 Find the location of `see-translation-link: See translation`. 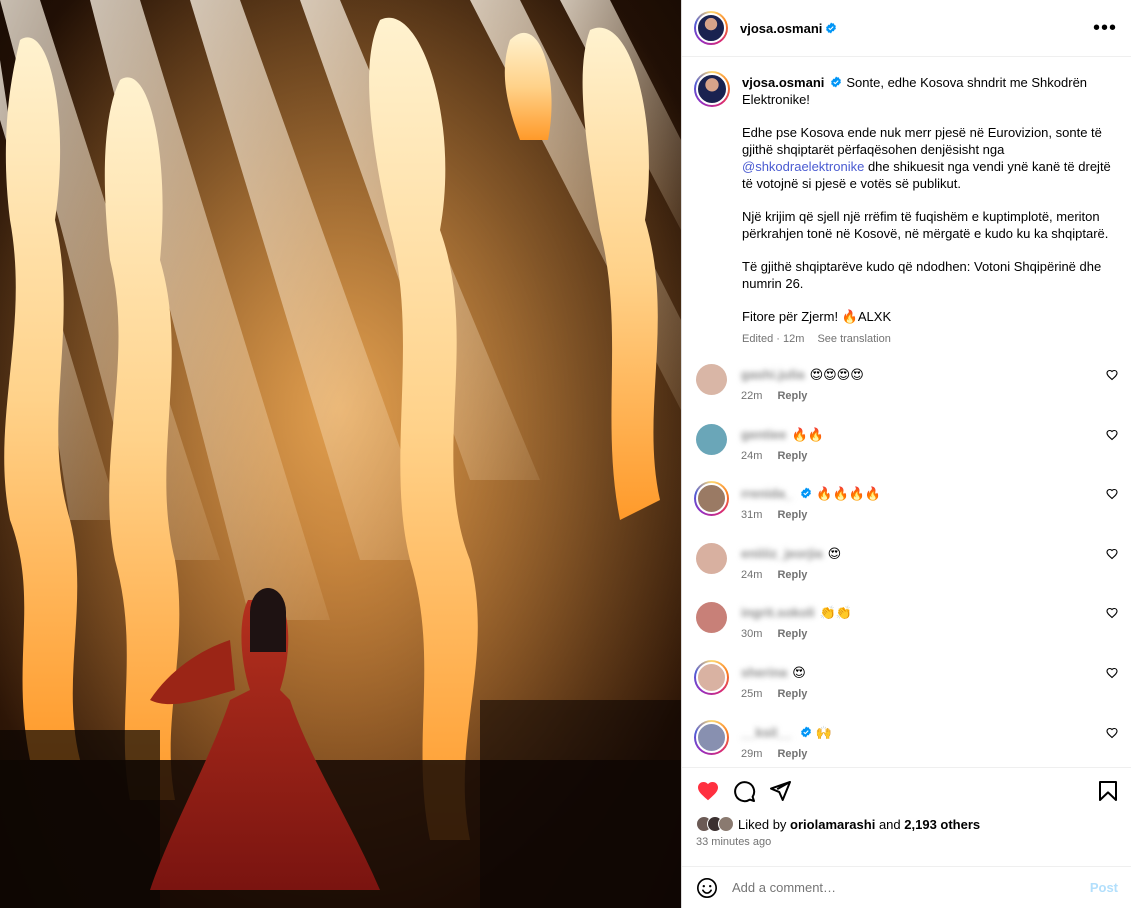

see-translation-link: See translation is located at coordinates (853, 339).